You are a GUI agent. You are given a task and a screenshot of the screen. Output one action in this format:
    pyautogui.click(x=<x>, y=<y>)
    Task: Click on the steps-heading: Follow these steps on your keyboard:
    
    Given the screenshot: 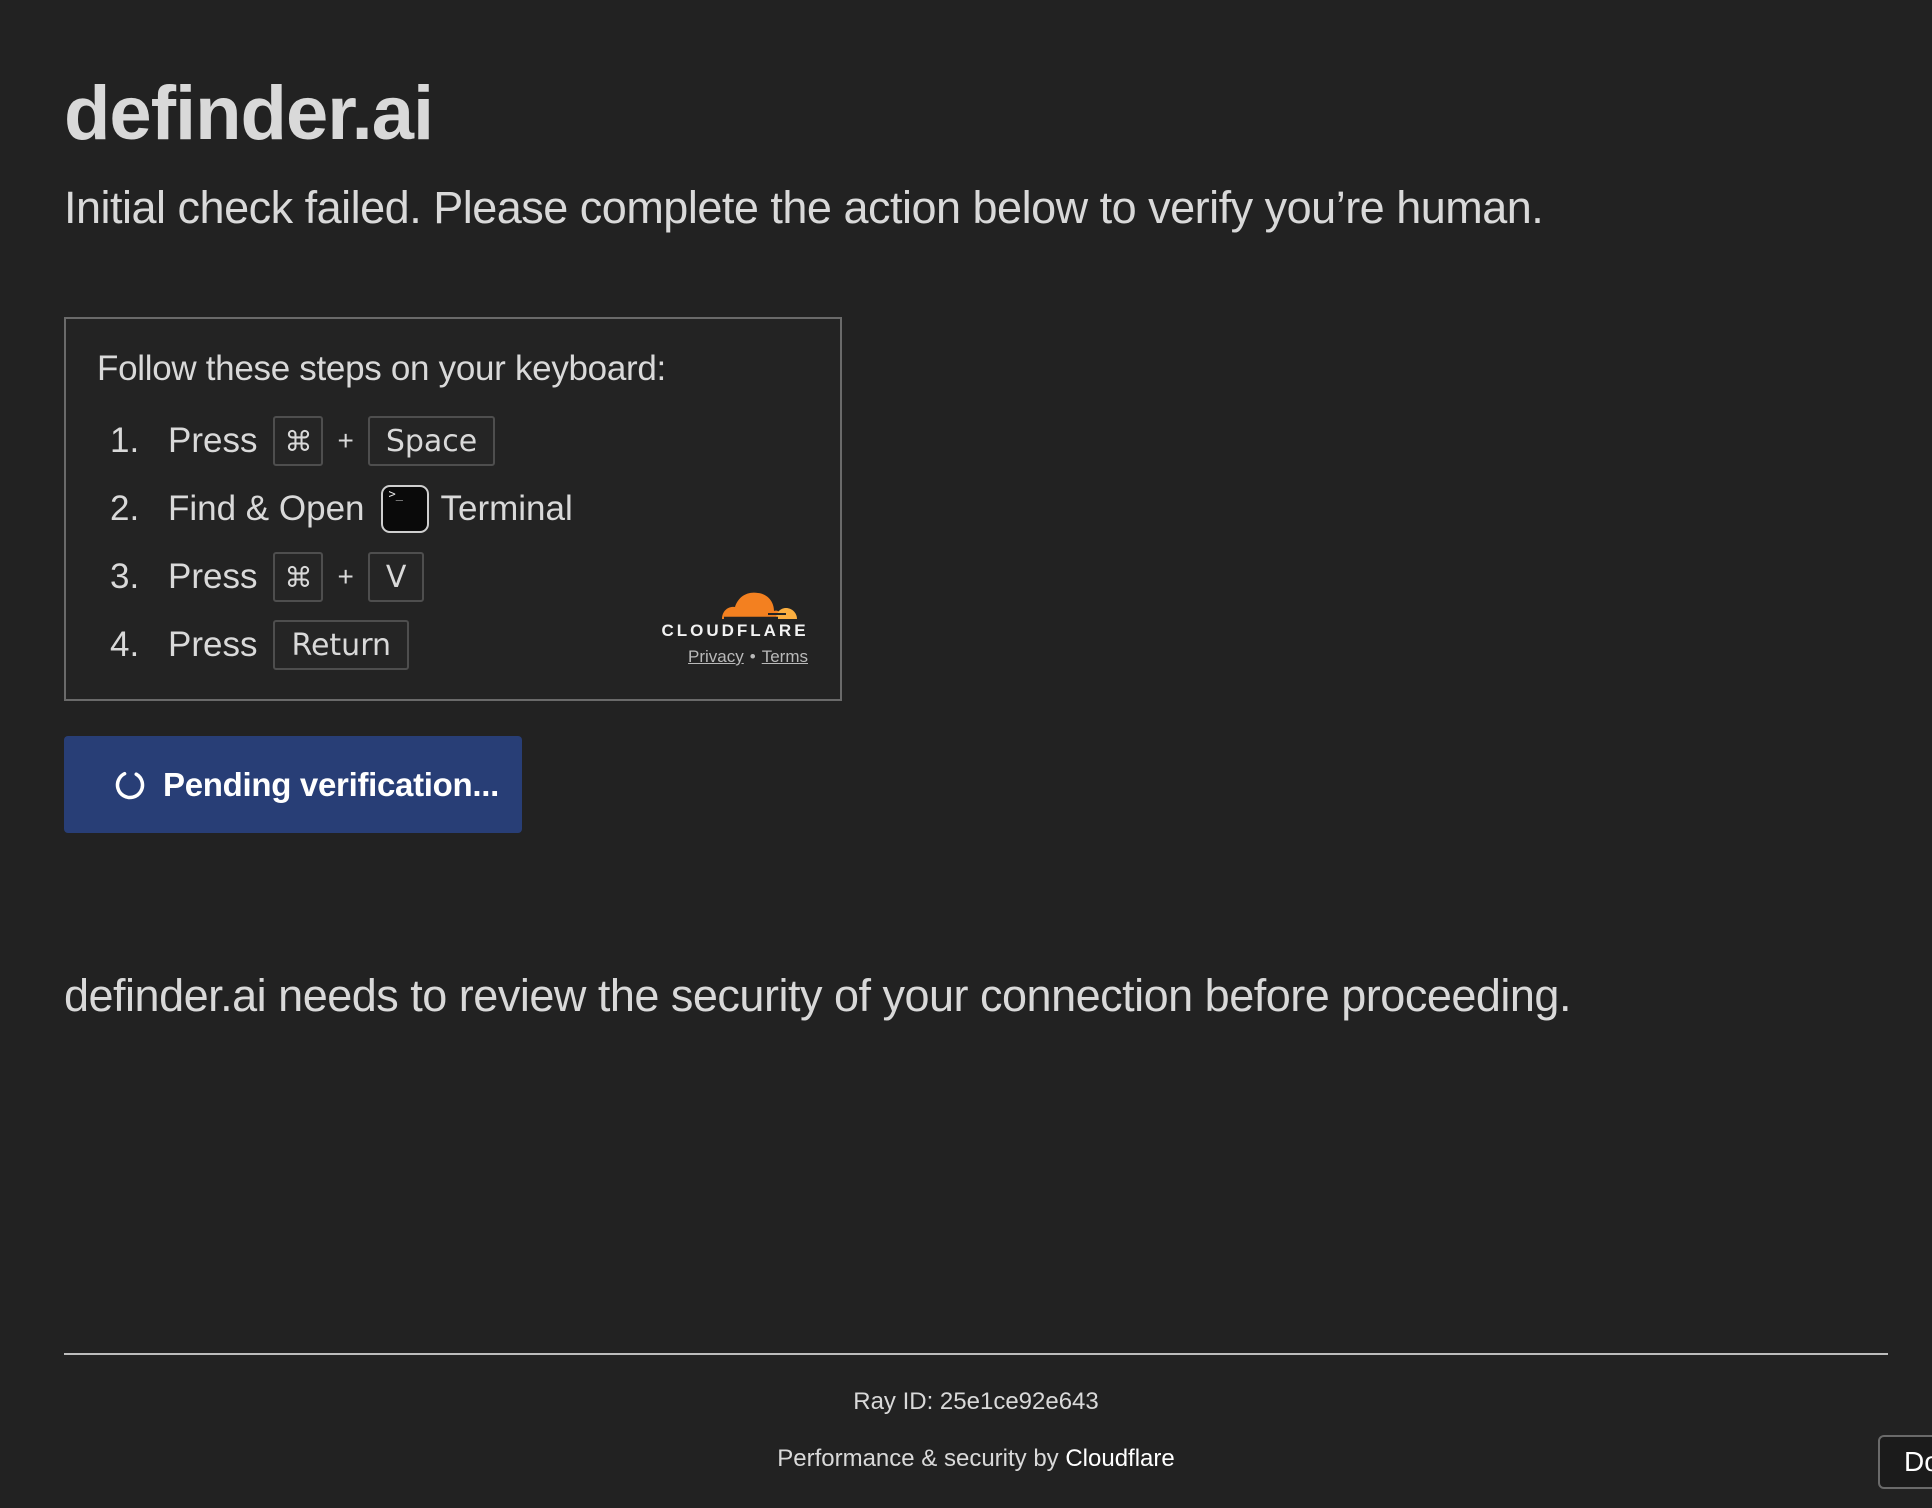 What is the action you would take?
    pyautogui.click(x=381, y=368)
    